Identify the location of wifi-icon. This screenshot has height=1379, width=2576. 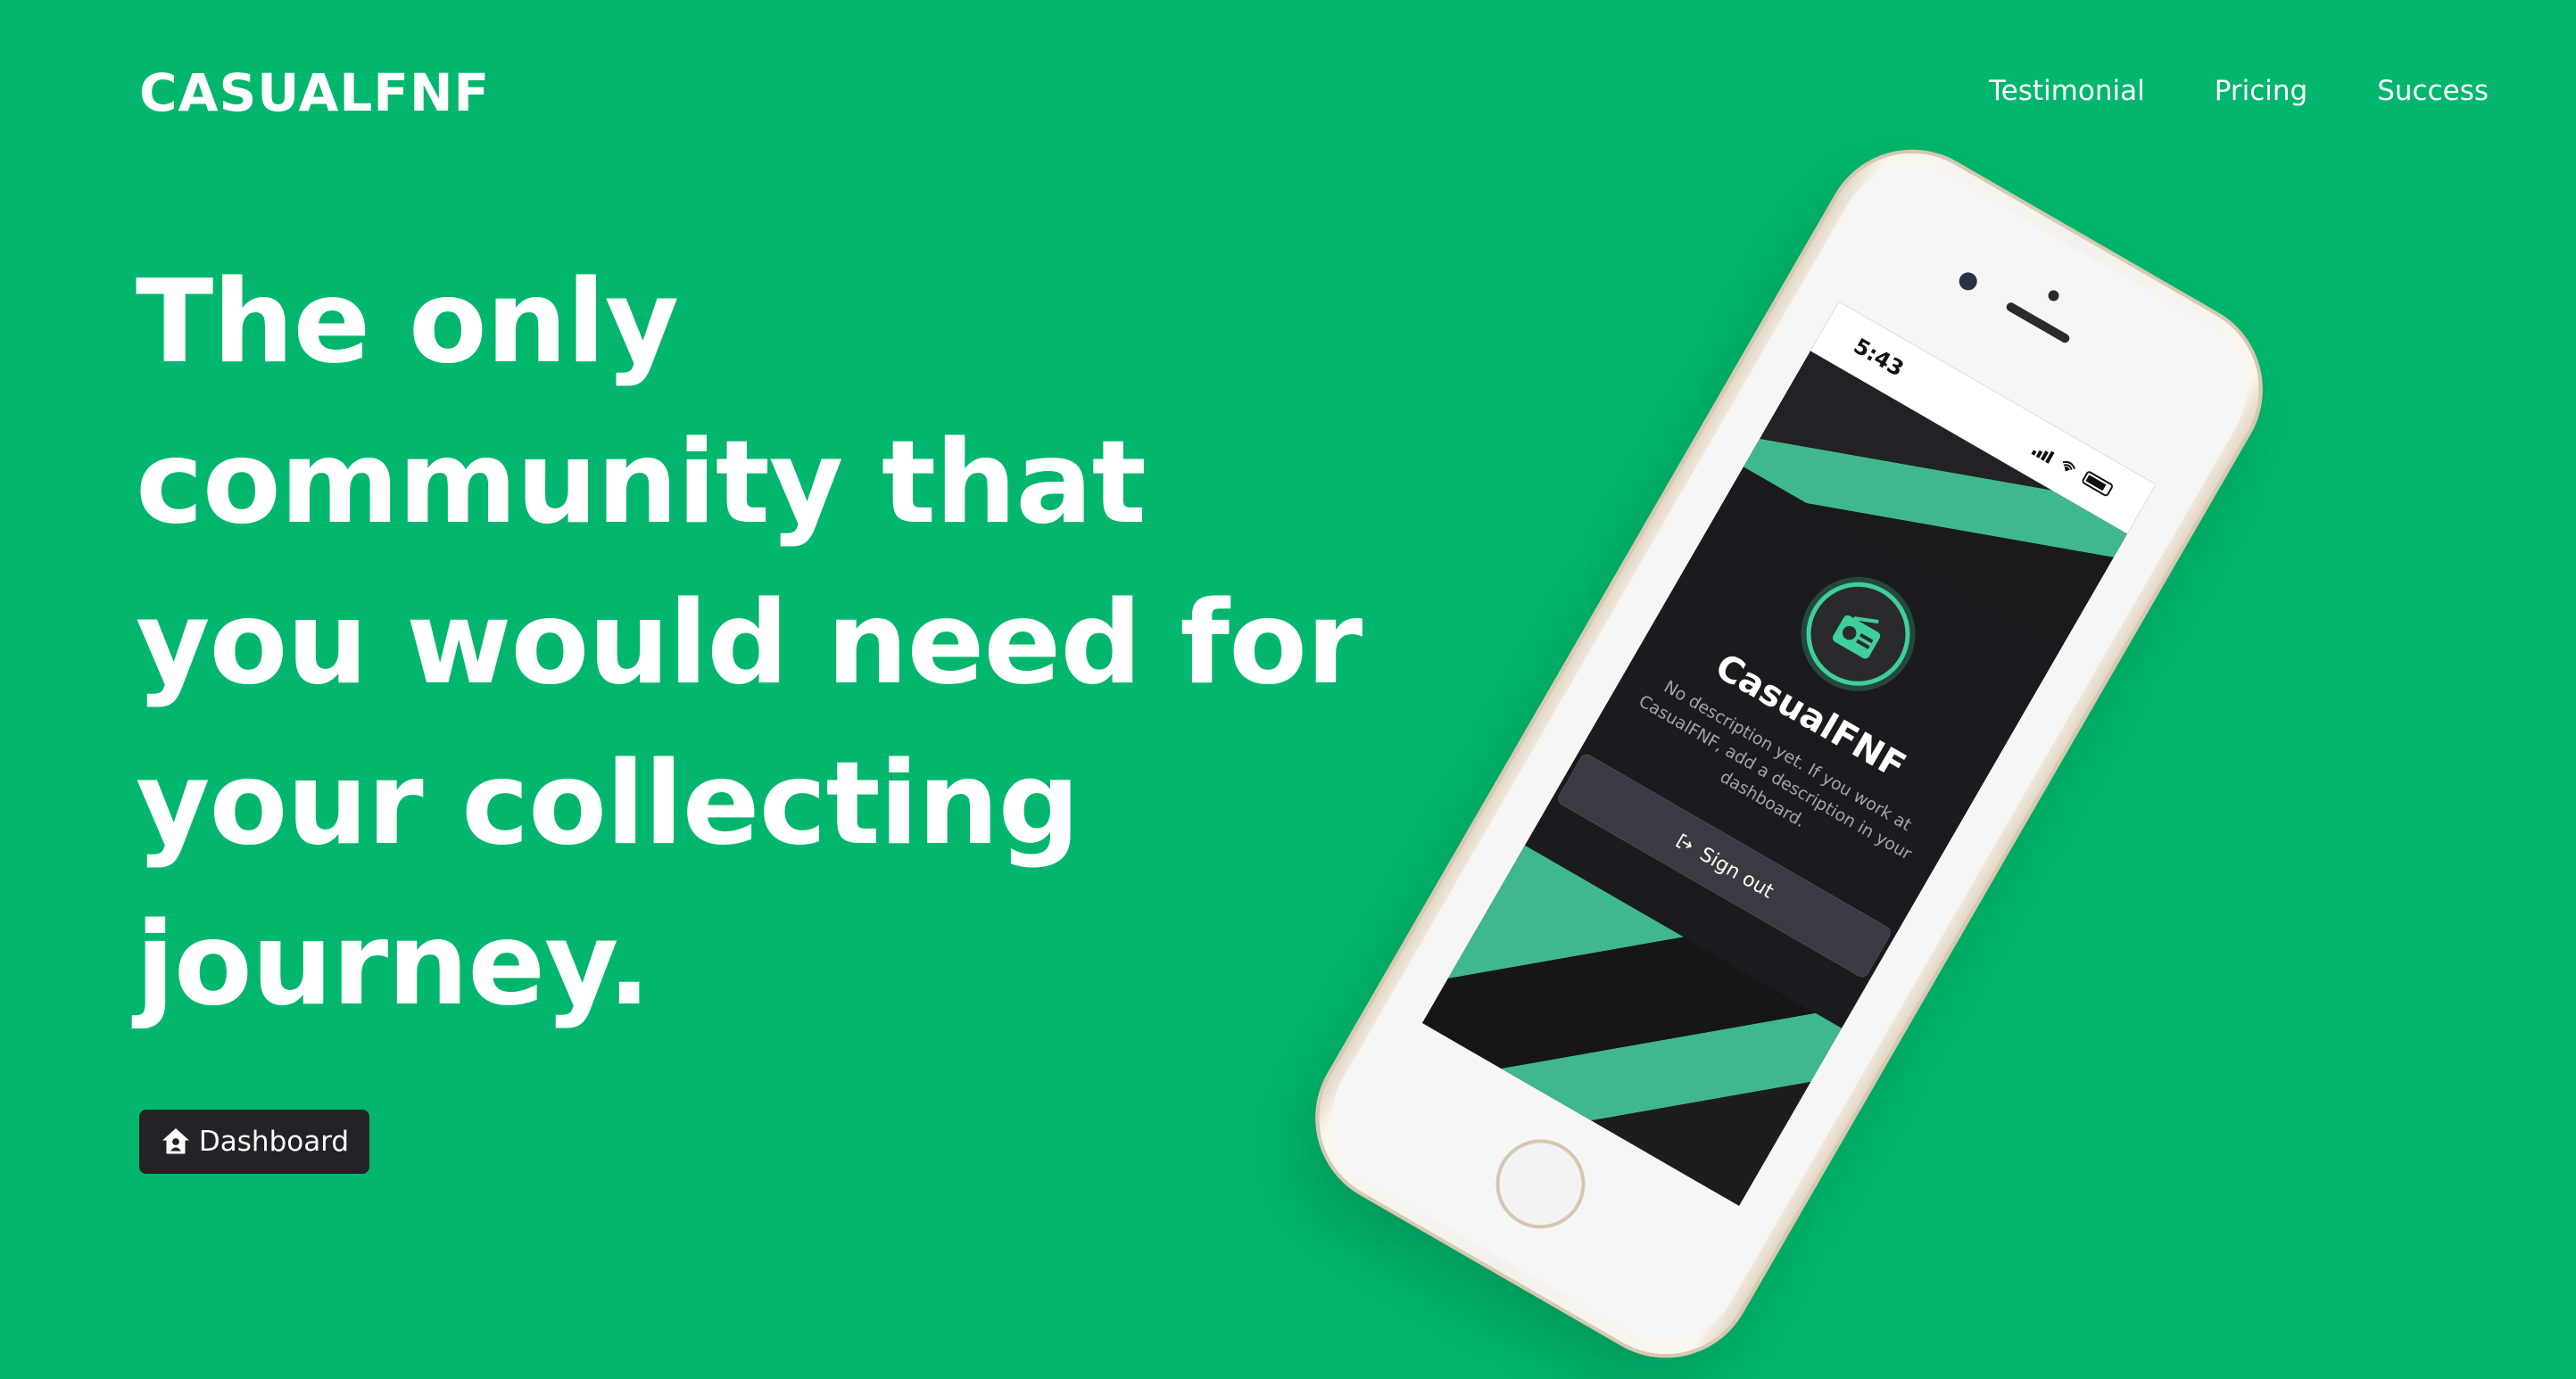
(2068, 466).